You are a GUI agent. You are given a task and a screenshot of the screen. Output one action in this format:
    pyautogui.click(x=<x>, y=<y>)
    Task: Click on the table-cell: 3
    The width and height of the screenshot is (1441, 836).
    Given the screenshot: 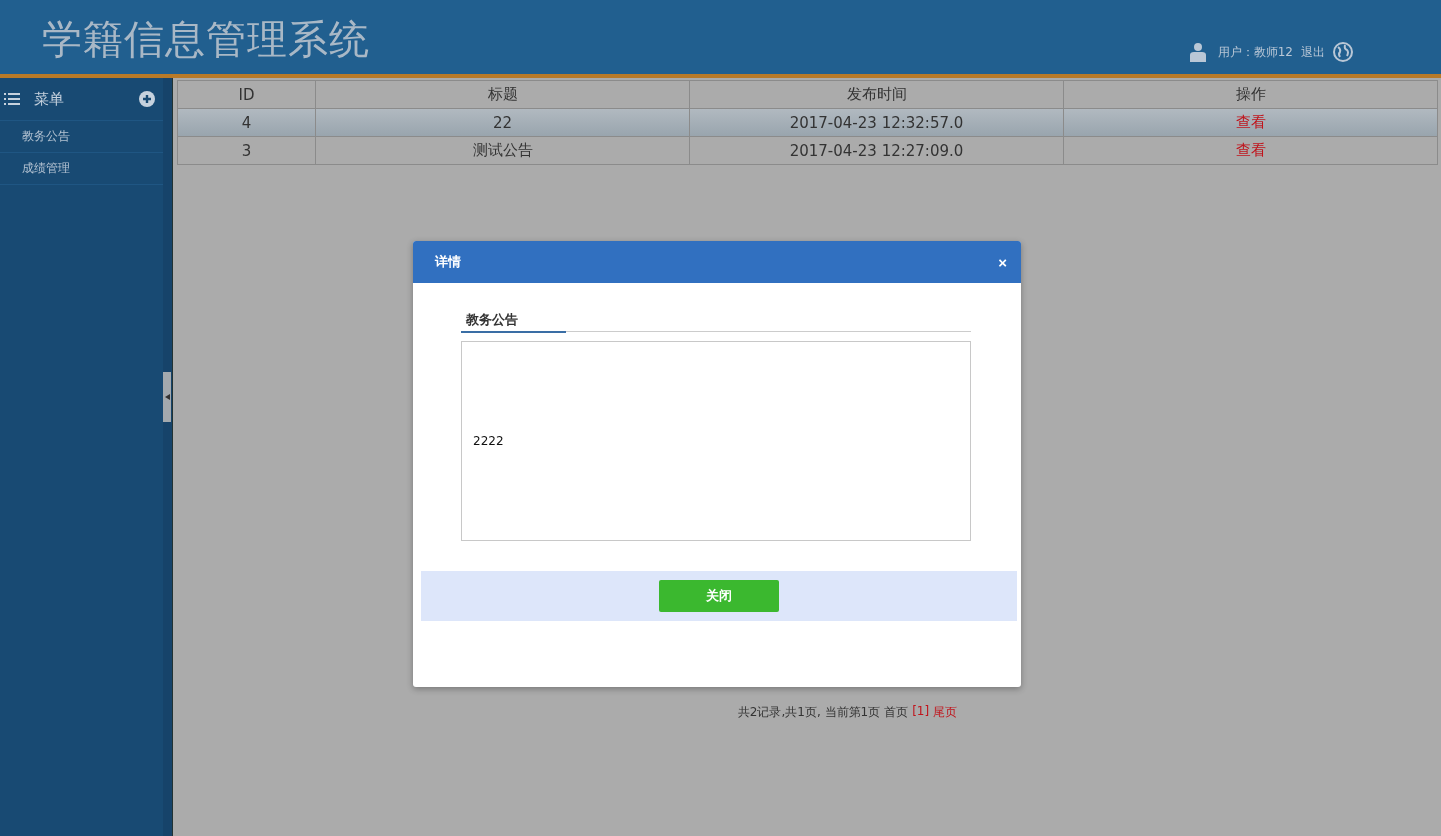 What is the action you would take?
    pyautogui.click(x=246, y=150)
    